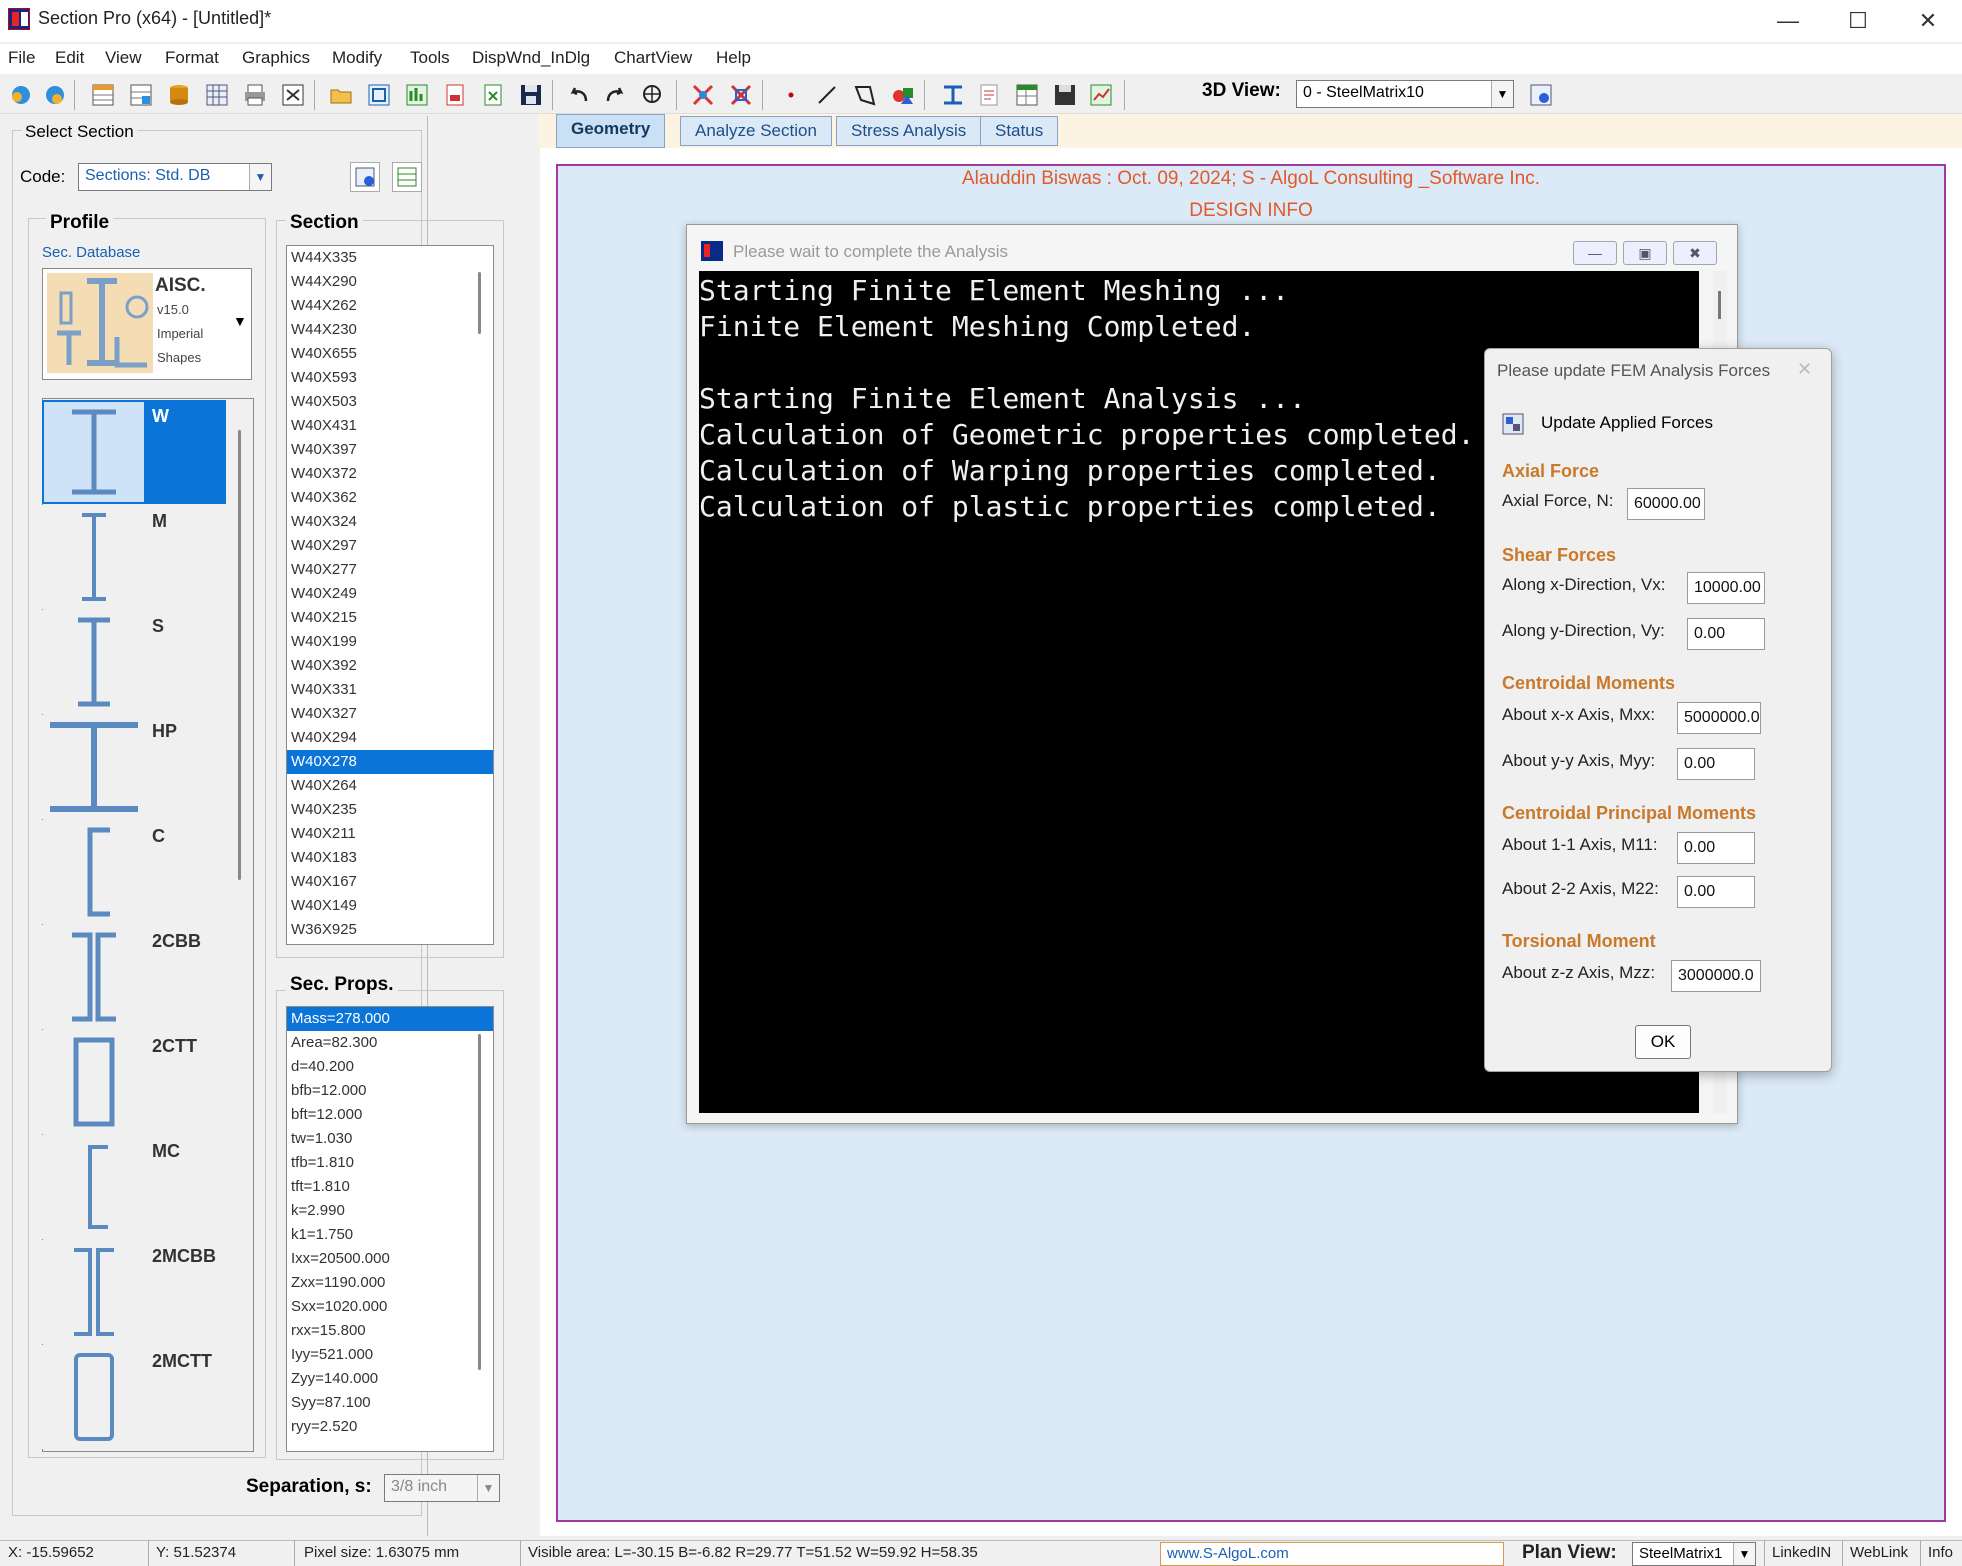 Image resolution: width=1962 pixels, height=1566 pixels. I want to click on section-row: W40X397, so click(390, 450).